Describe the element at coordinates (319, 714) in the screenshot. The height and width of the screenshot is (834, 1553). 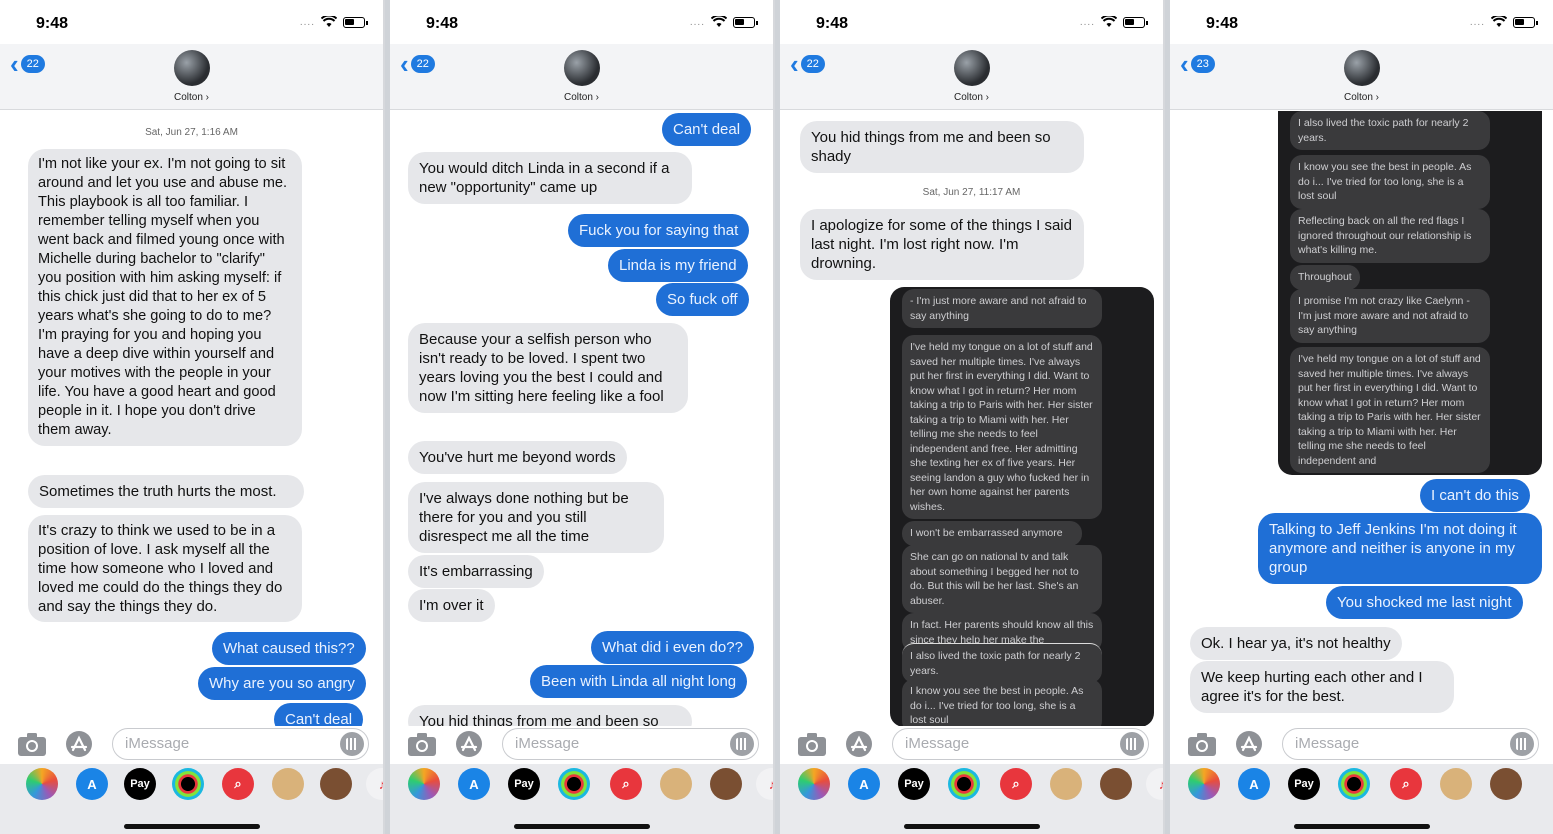
I see `message-sent: Can't deal` at that location.